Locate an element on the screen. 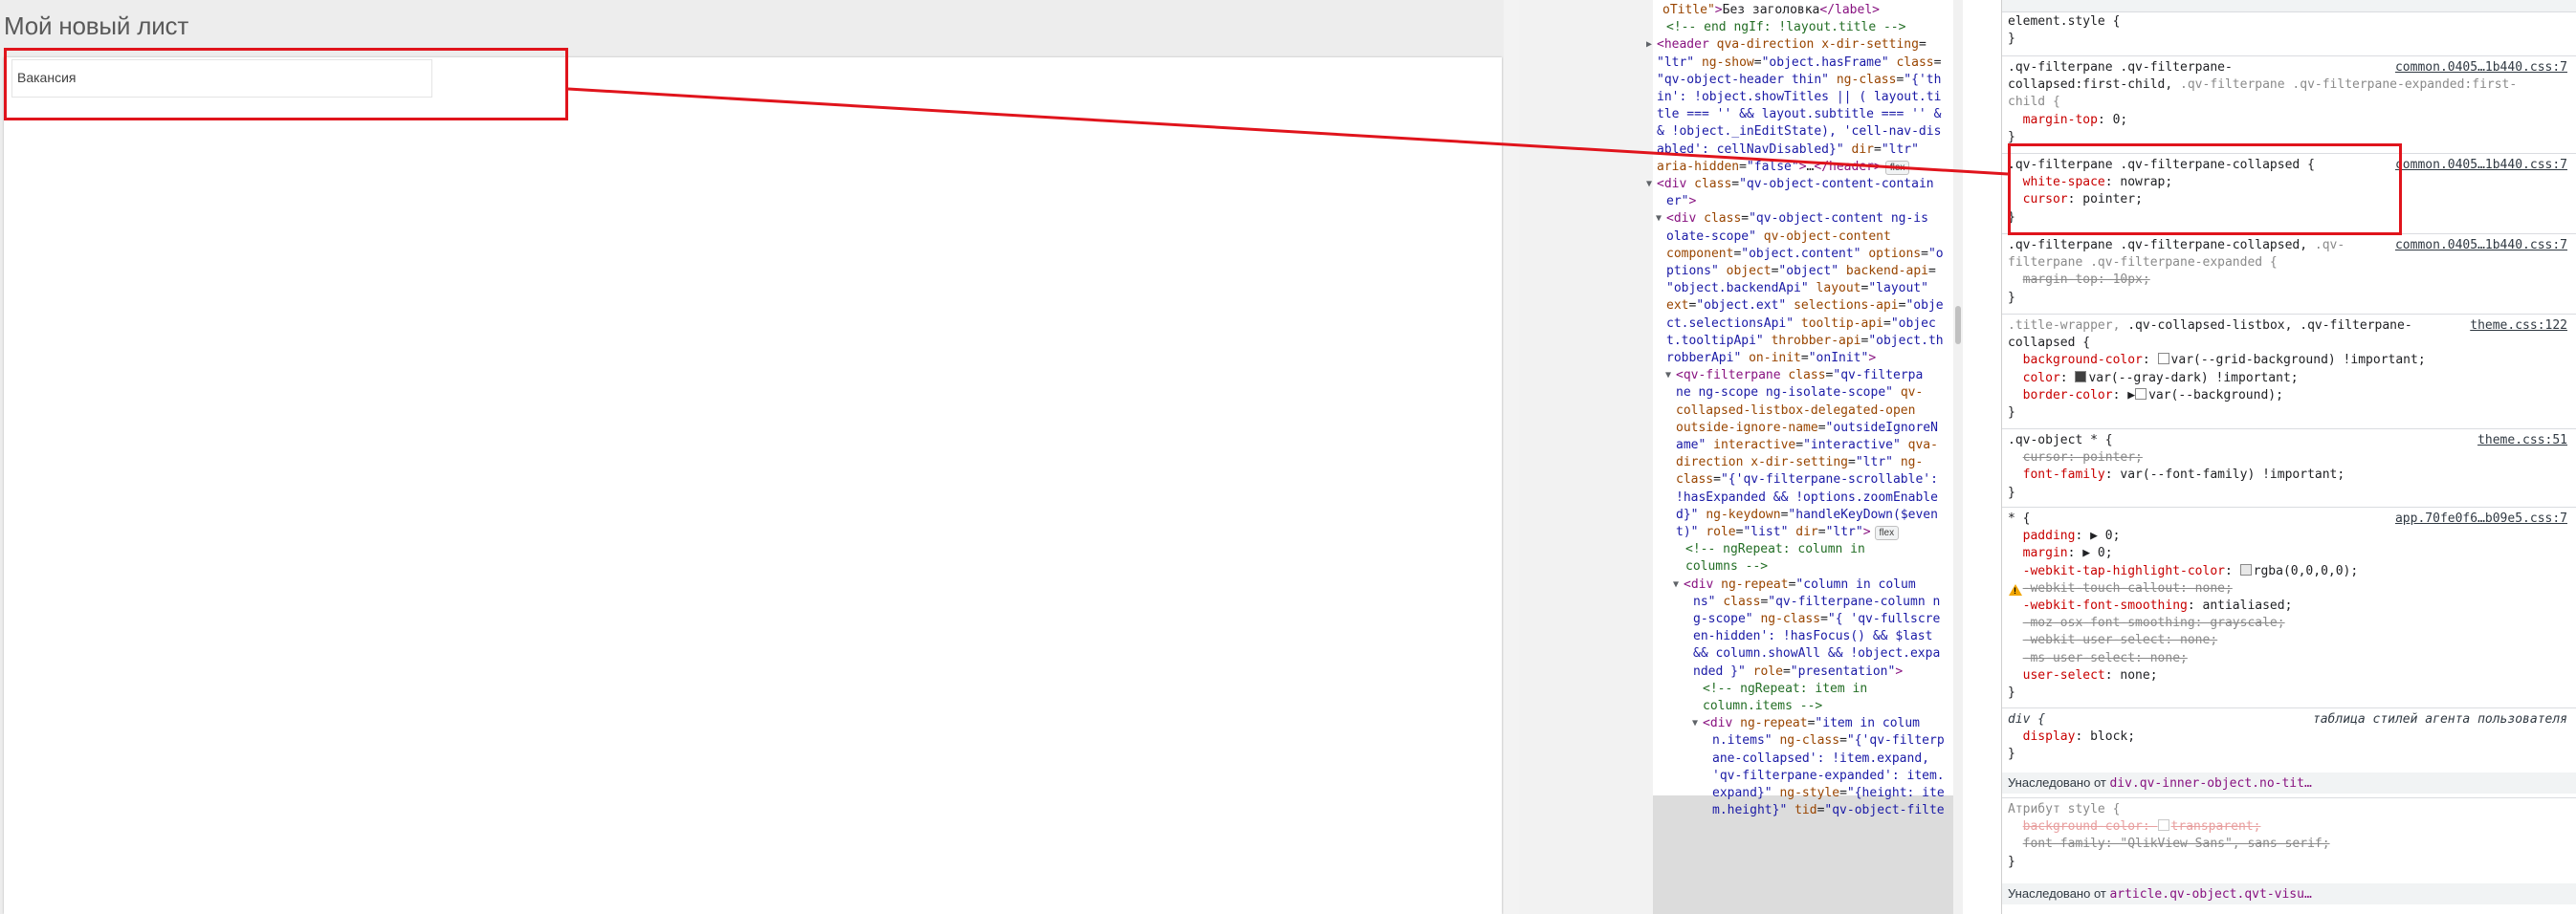  css-rule-line: -webkit-font-smoothing: antialiased; is located at coordinates (2150, 606).